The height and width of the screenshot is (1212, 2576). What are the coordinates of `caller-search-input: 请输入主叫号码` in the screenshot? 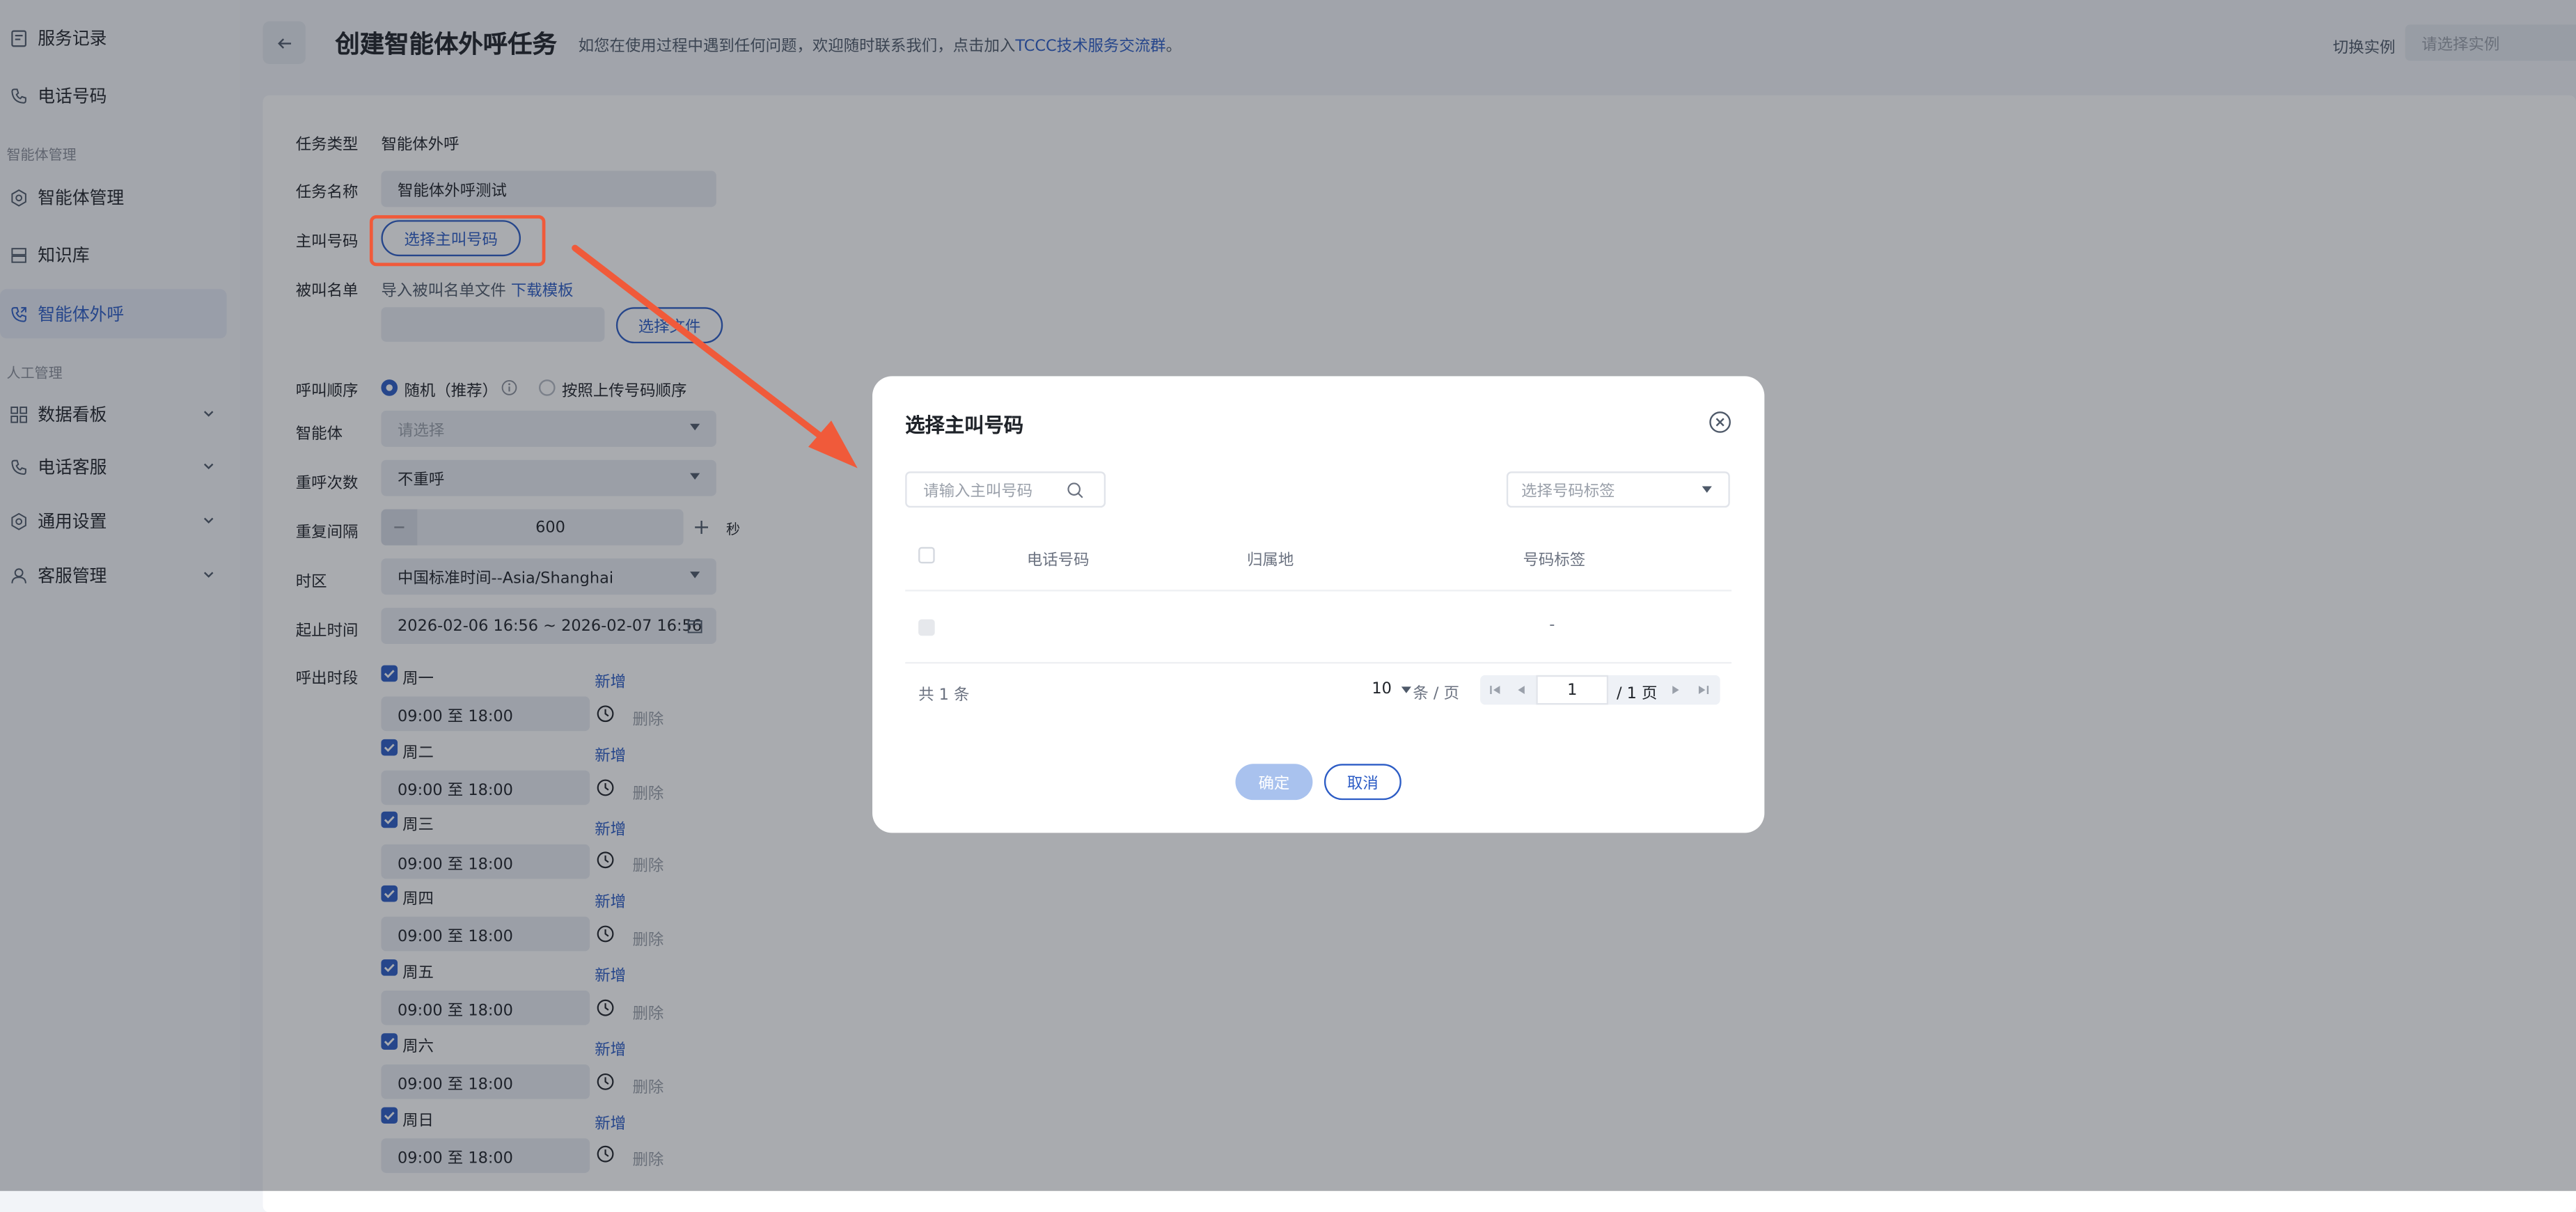 It's located at (1005, 490).